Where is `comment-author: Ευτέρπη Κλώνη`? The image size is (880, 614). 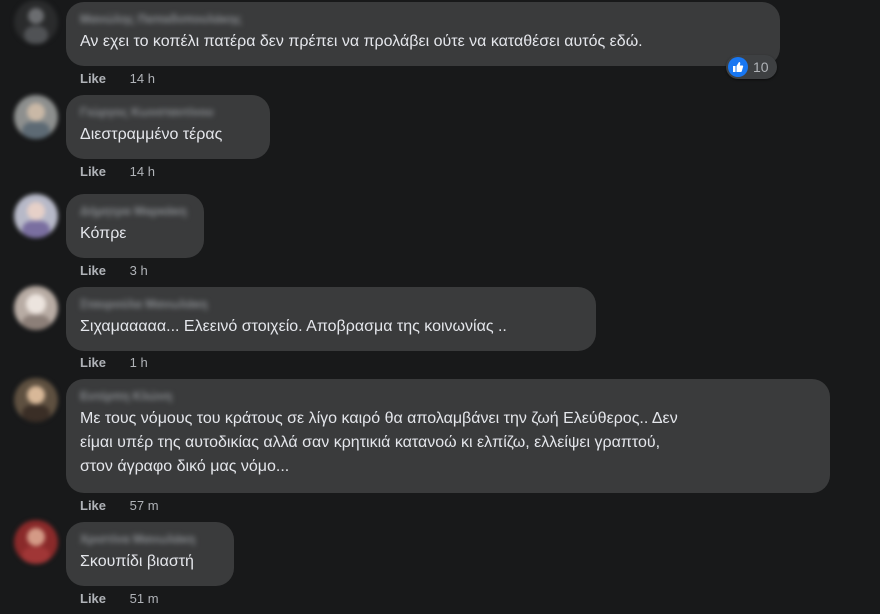 comment-author: Ευτέρπη Κλώνη is located at coordinates (448, 396).